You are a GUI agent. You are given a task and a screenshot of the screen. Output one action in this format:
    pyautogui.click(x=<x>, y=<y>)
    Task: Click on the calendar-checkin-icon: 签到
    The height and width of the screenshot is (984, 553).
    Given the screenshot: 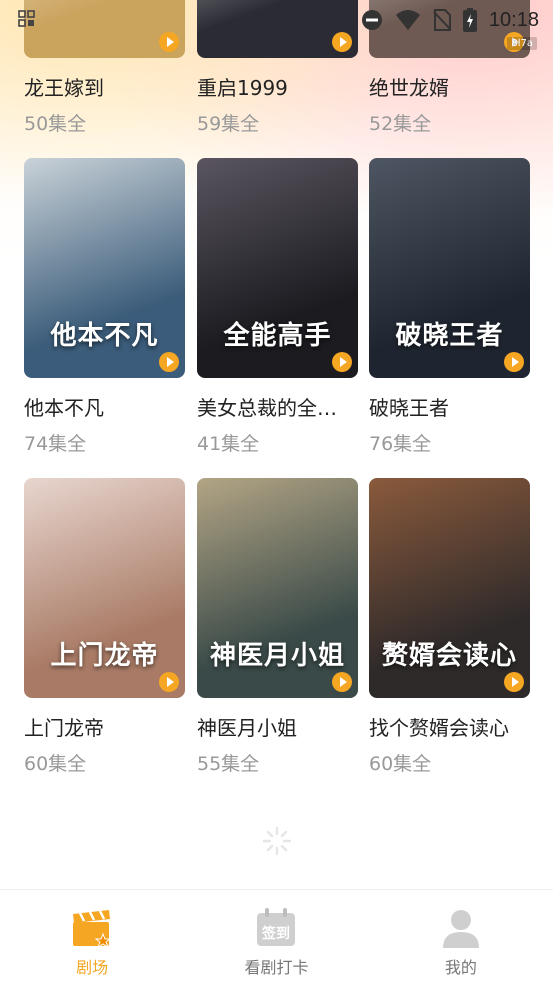 What is the action you would take?
    pyautogui.click(x=276, y=927)
    